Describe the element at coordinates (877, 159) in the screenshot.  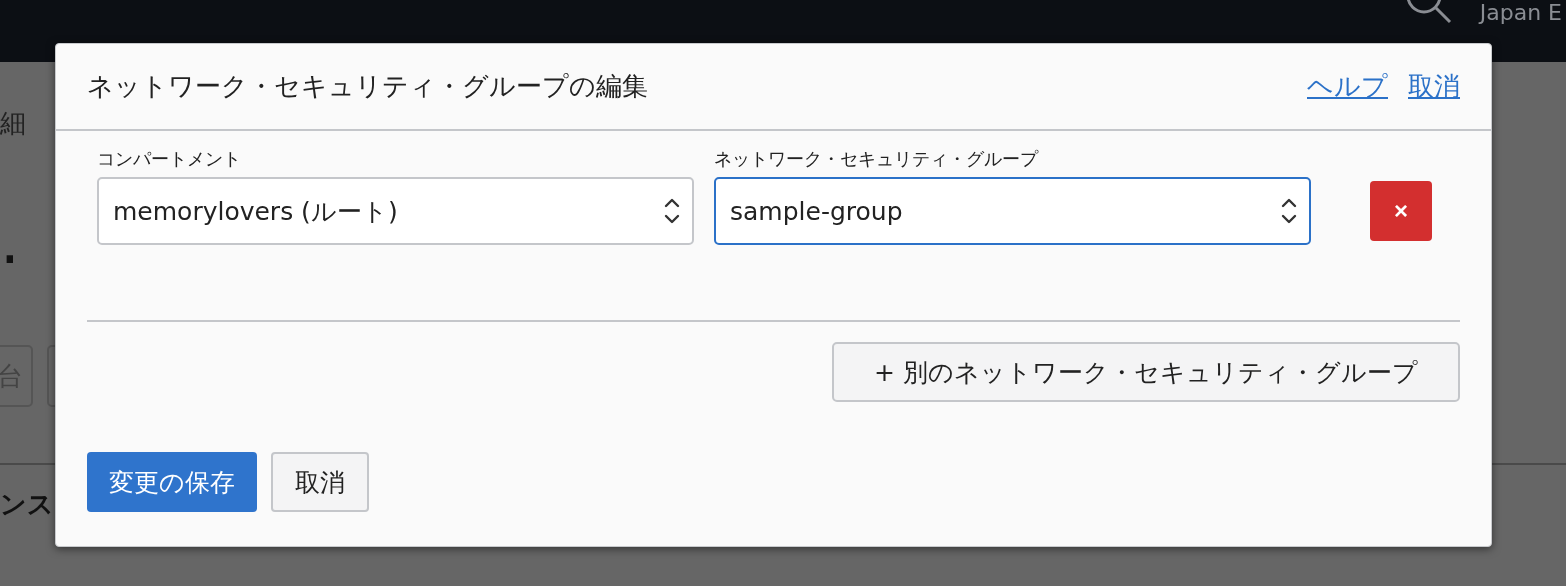
I see `field-label: ネットワーク・セキュリティ・グループ` at that location.